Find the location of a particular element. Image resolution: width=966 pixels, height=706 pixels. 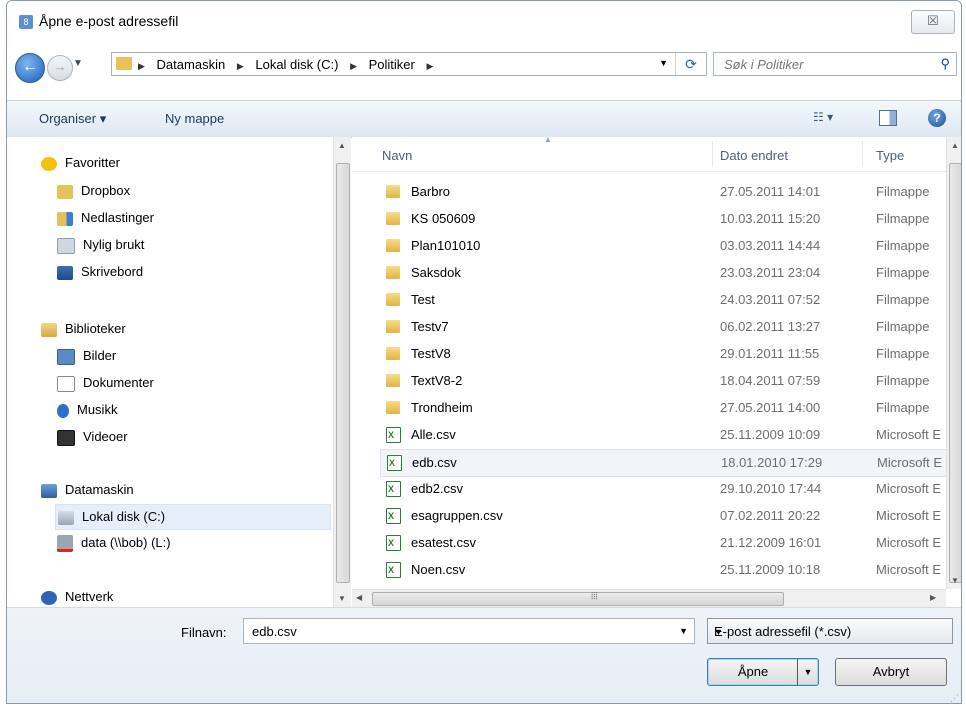

nav-item-recent: Nylig brukt is located at coordinates (100, 245).